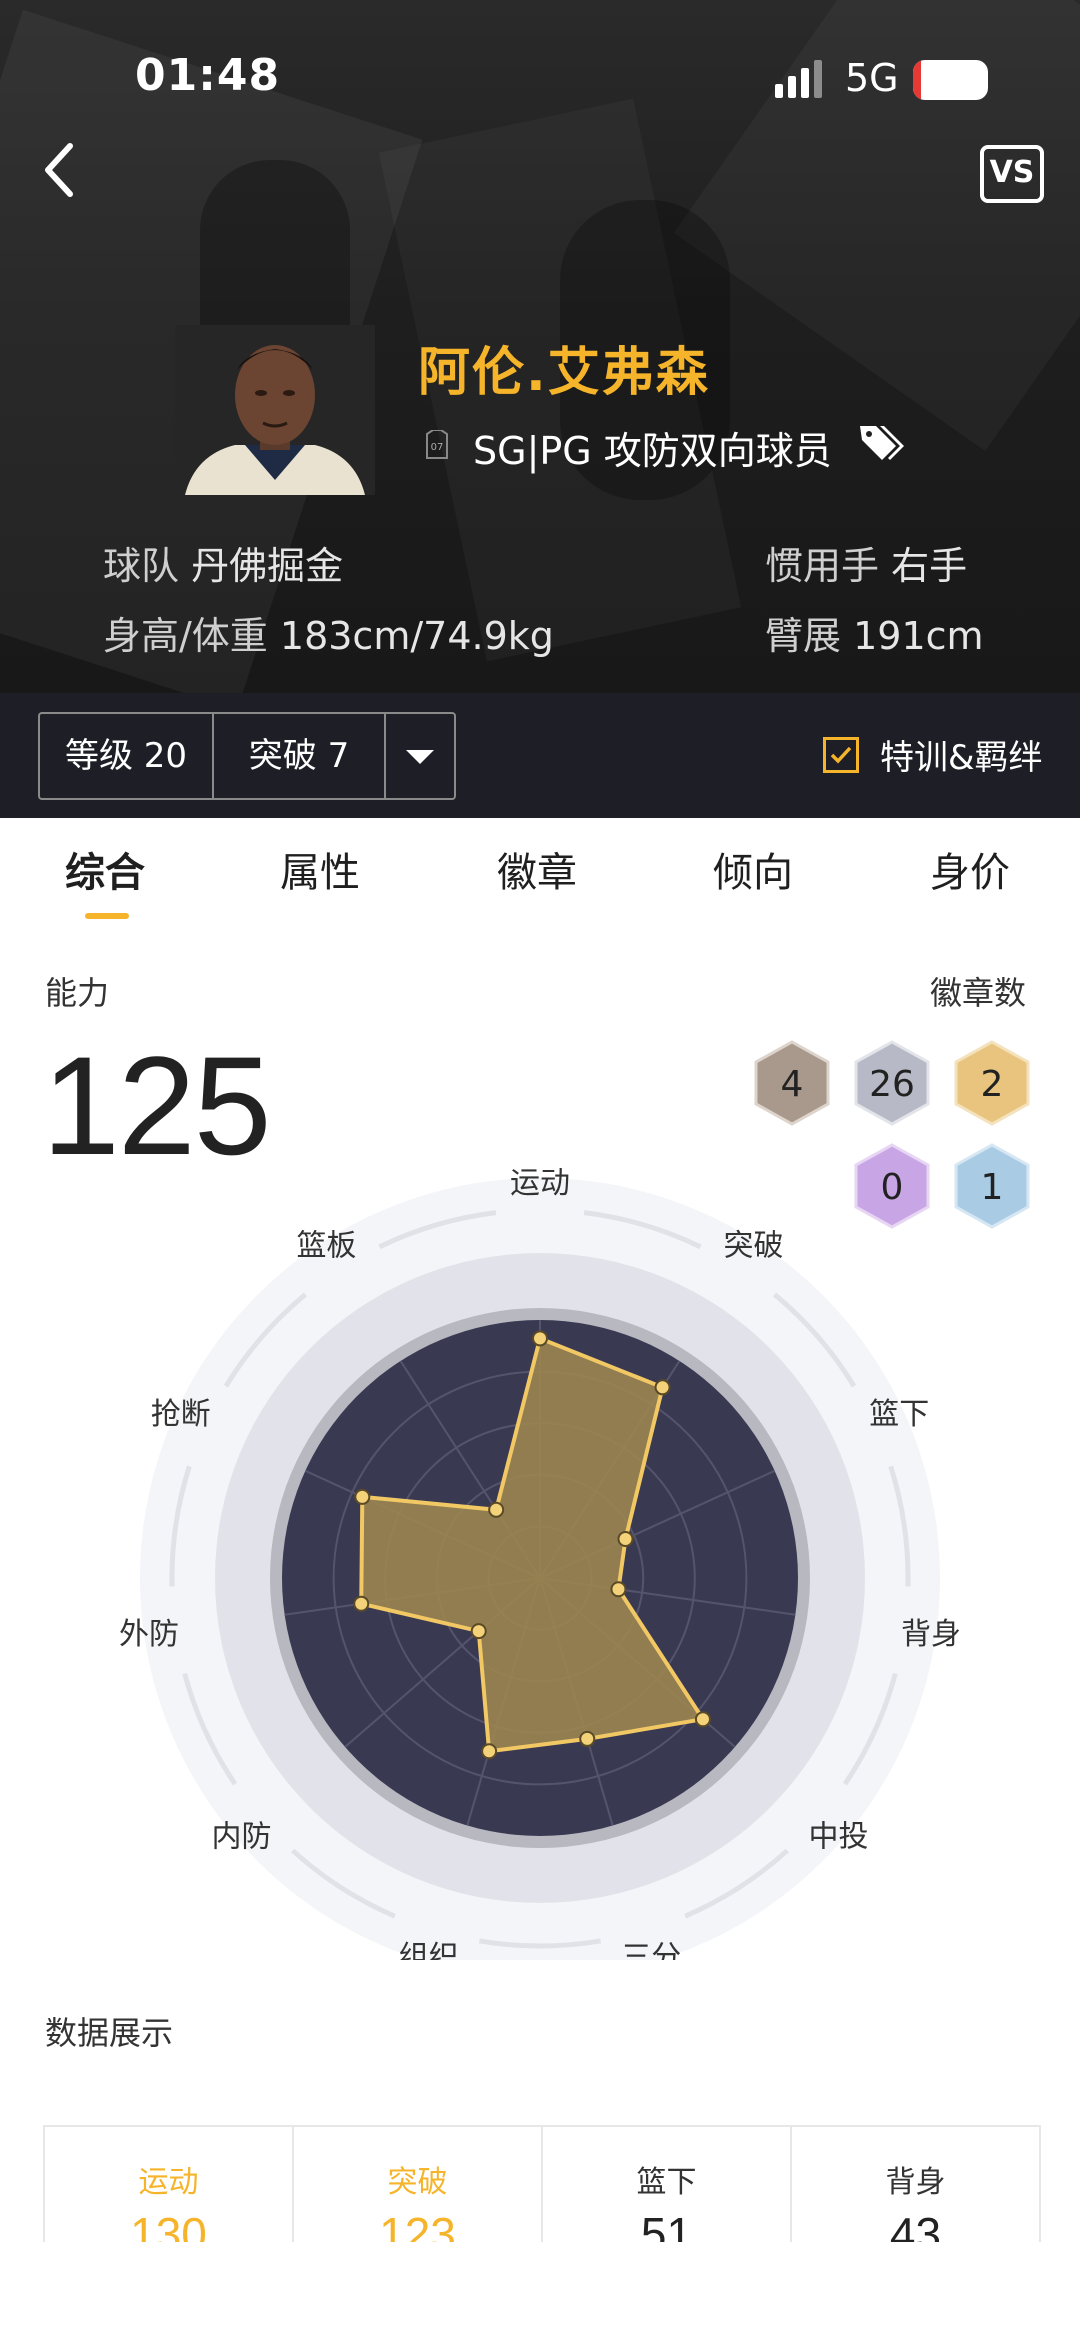  I want to click on breakthrough-button: 突破 7, so click(300, 756).